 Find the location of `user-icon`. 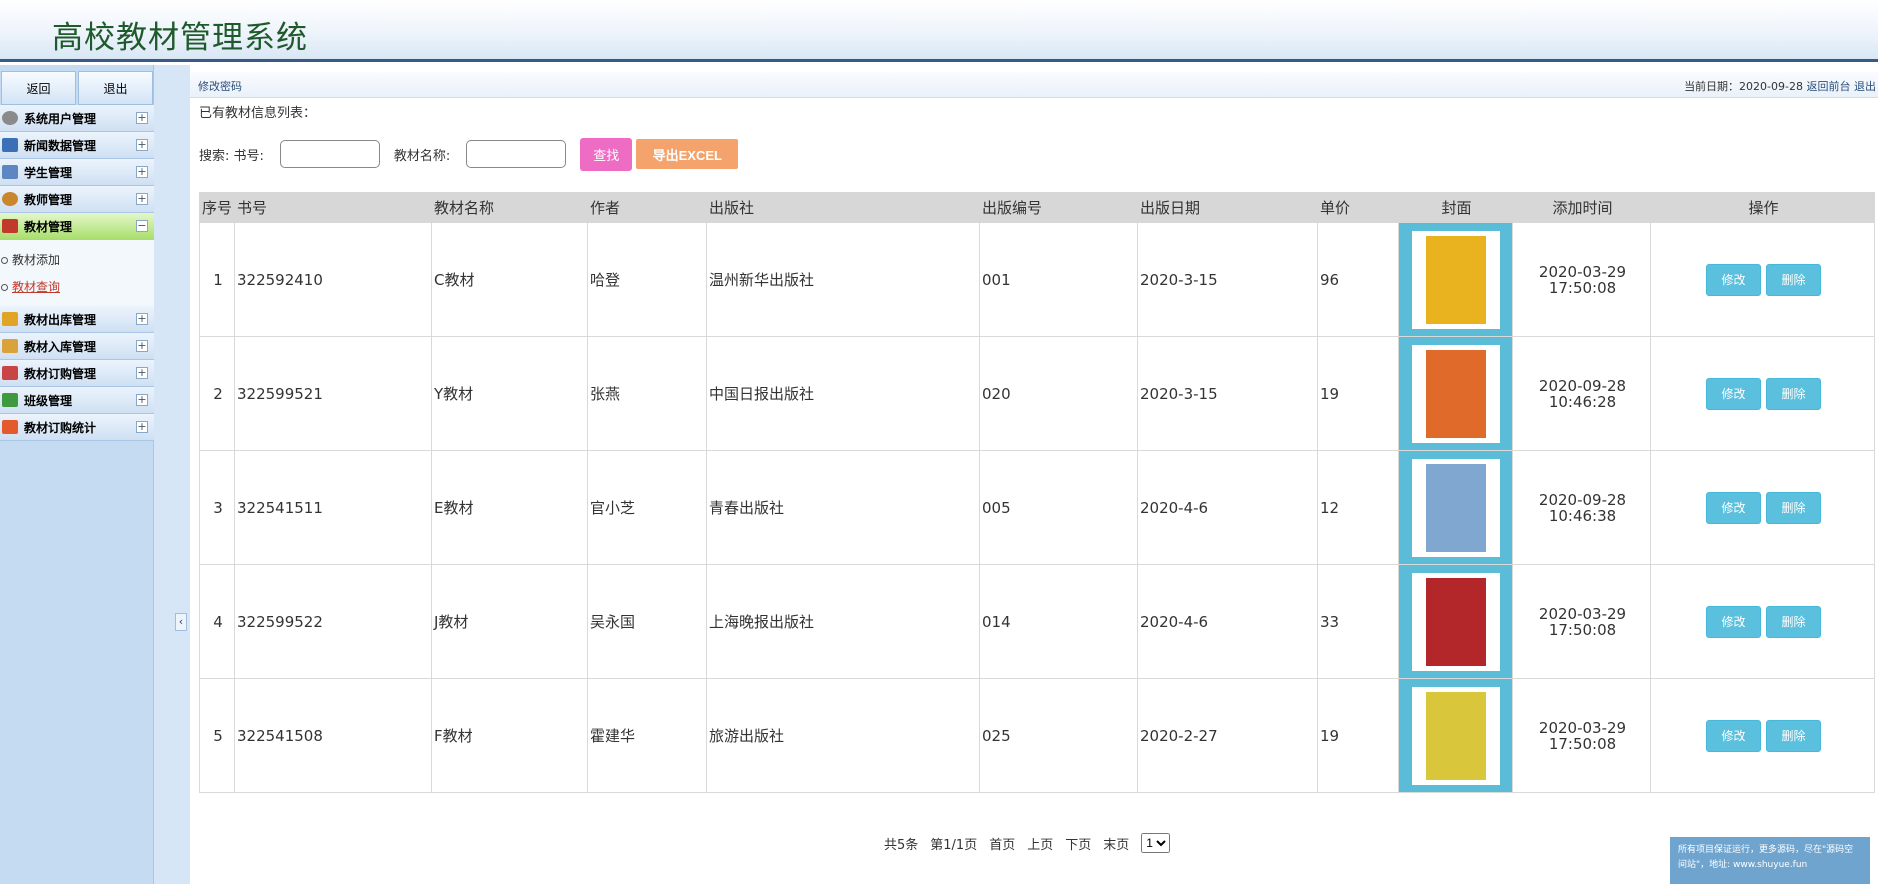

user-icon is located at coordinates (10, 199).